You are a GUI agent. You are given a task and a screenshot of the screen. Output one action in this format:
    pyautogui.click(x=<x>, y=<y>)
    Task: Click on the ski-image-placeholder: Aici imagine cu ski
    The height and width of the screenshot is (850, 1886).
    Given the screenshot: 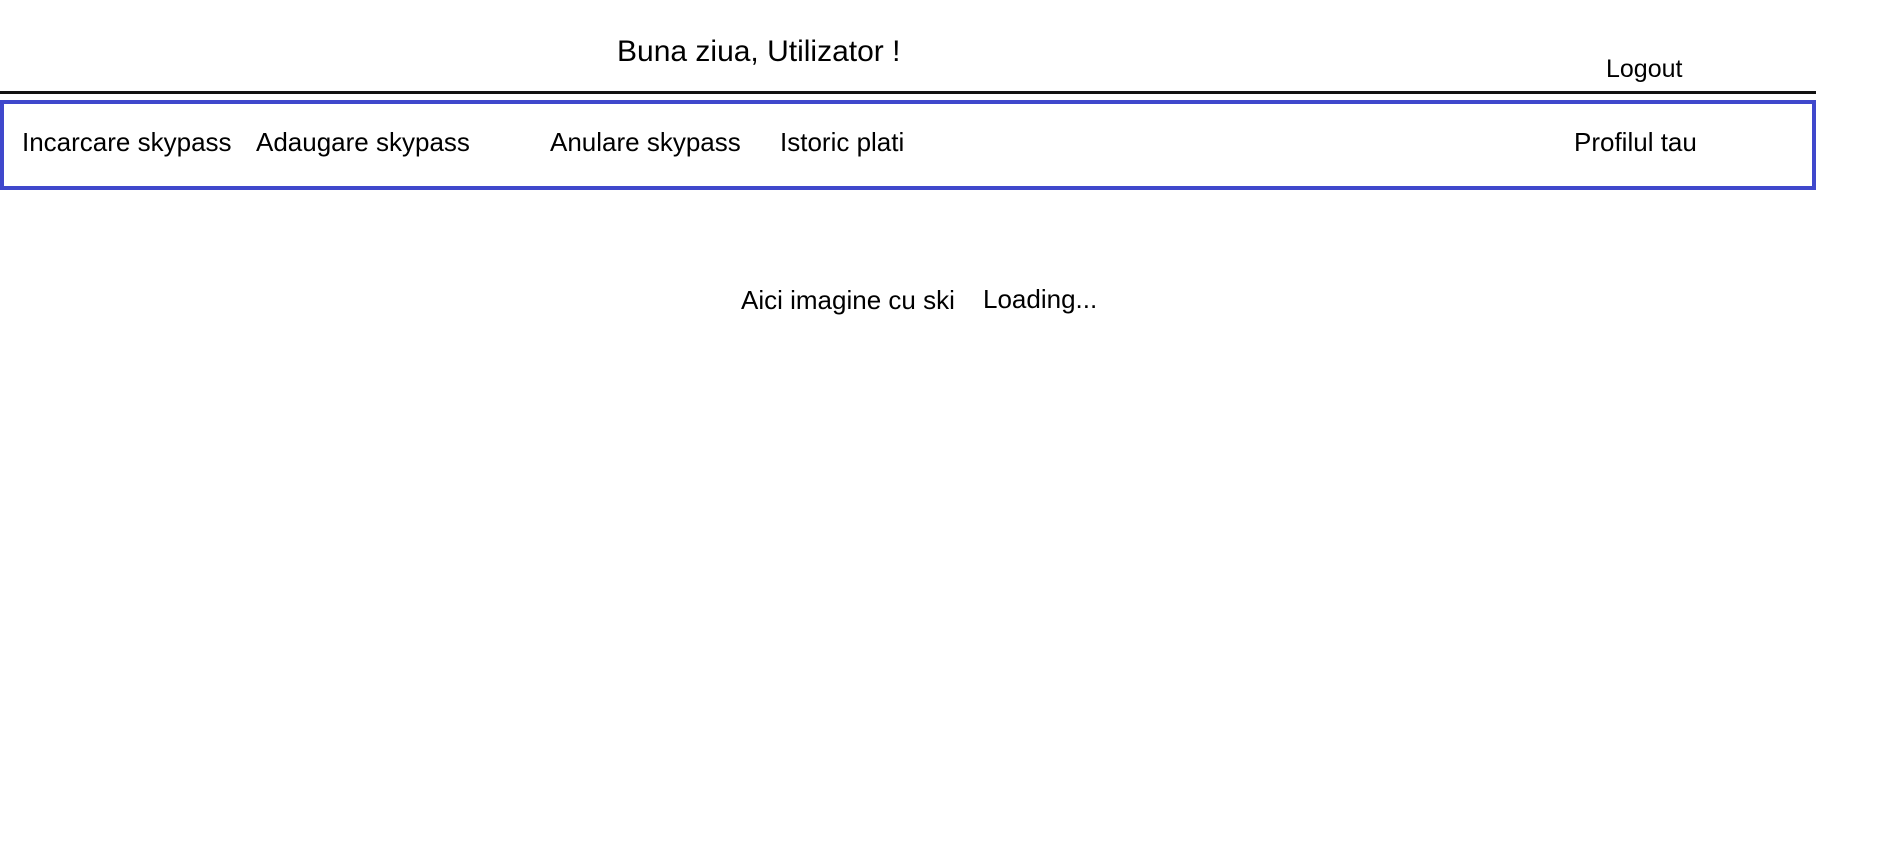 What is the action you would take?
    pyautogui.click(x=848, y=300)
    